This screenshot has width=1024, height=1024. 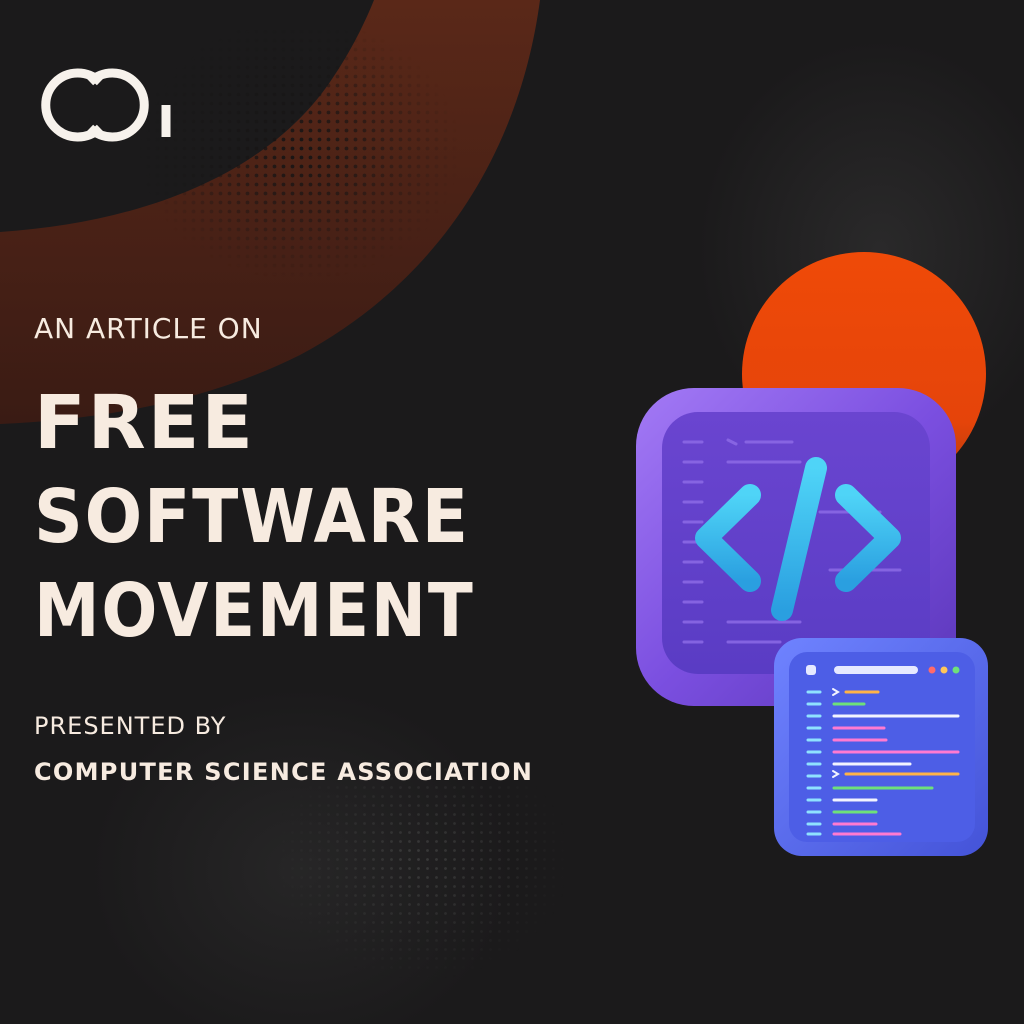 What do you see at coordinates (254, 611) in the screenshot?
I see `title-line-3: MOVEMENT` at bounding box center [254, 611].